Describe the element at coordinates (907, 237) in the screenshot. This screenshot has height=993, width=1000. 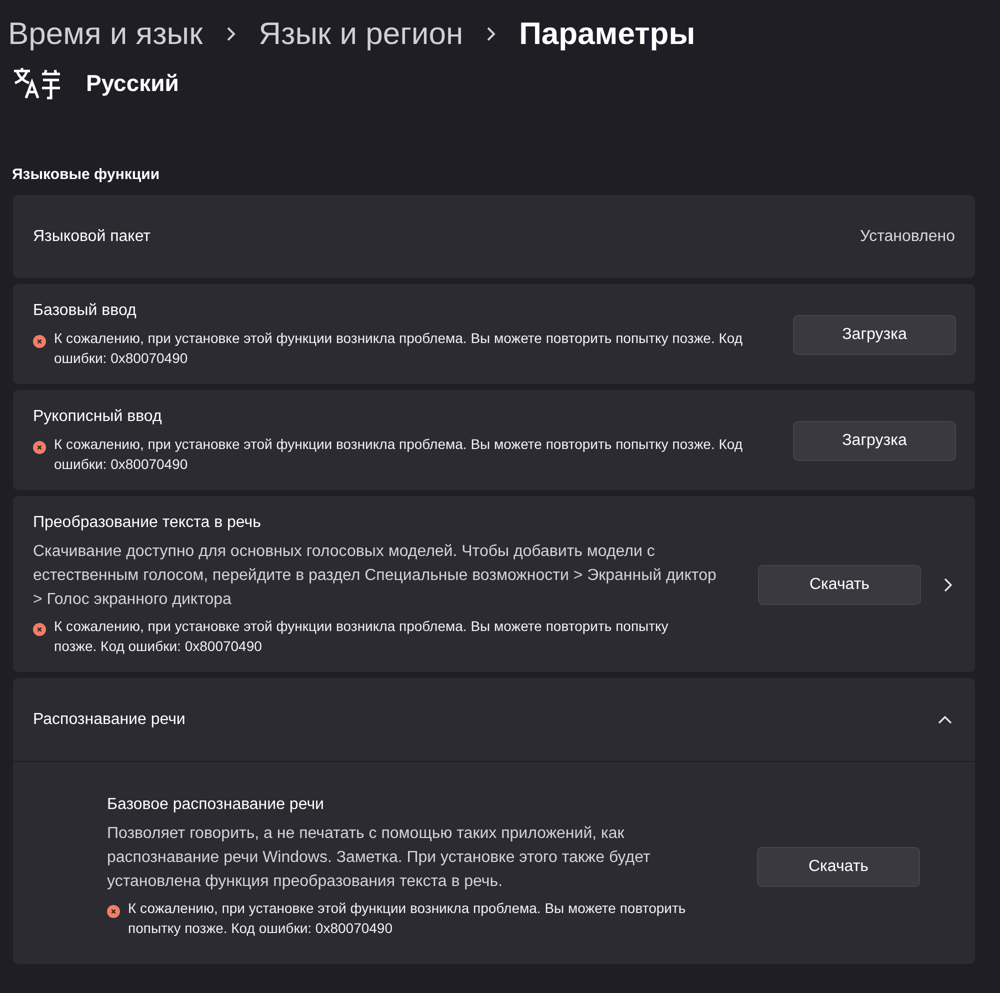
I see `status-text: Установлено` at that location.